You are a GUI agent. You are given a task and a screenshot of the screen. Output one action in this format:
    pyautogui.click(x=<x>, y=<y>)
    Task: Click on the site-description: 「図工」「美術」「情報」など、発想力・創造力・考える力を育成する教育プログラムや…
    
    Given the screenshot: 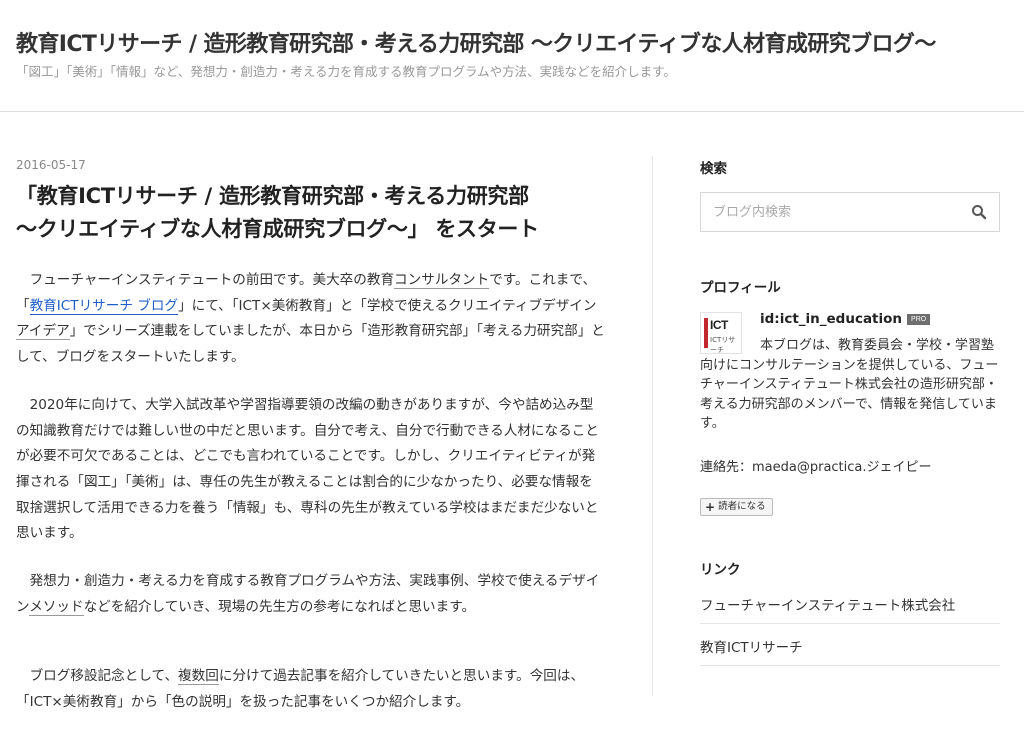 What is the action you would take?
    pyautogui.click(x=346, y=71)
    